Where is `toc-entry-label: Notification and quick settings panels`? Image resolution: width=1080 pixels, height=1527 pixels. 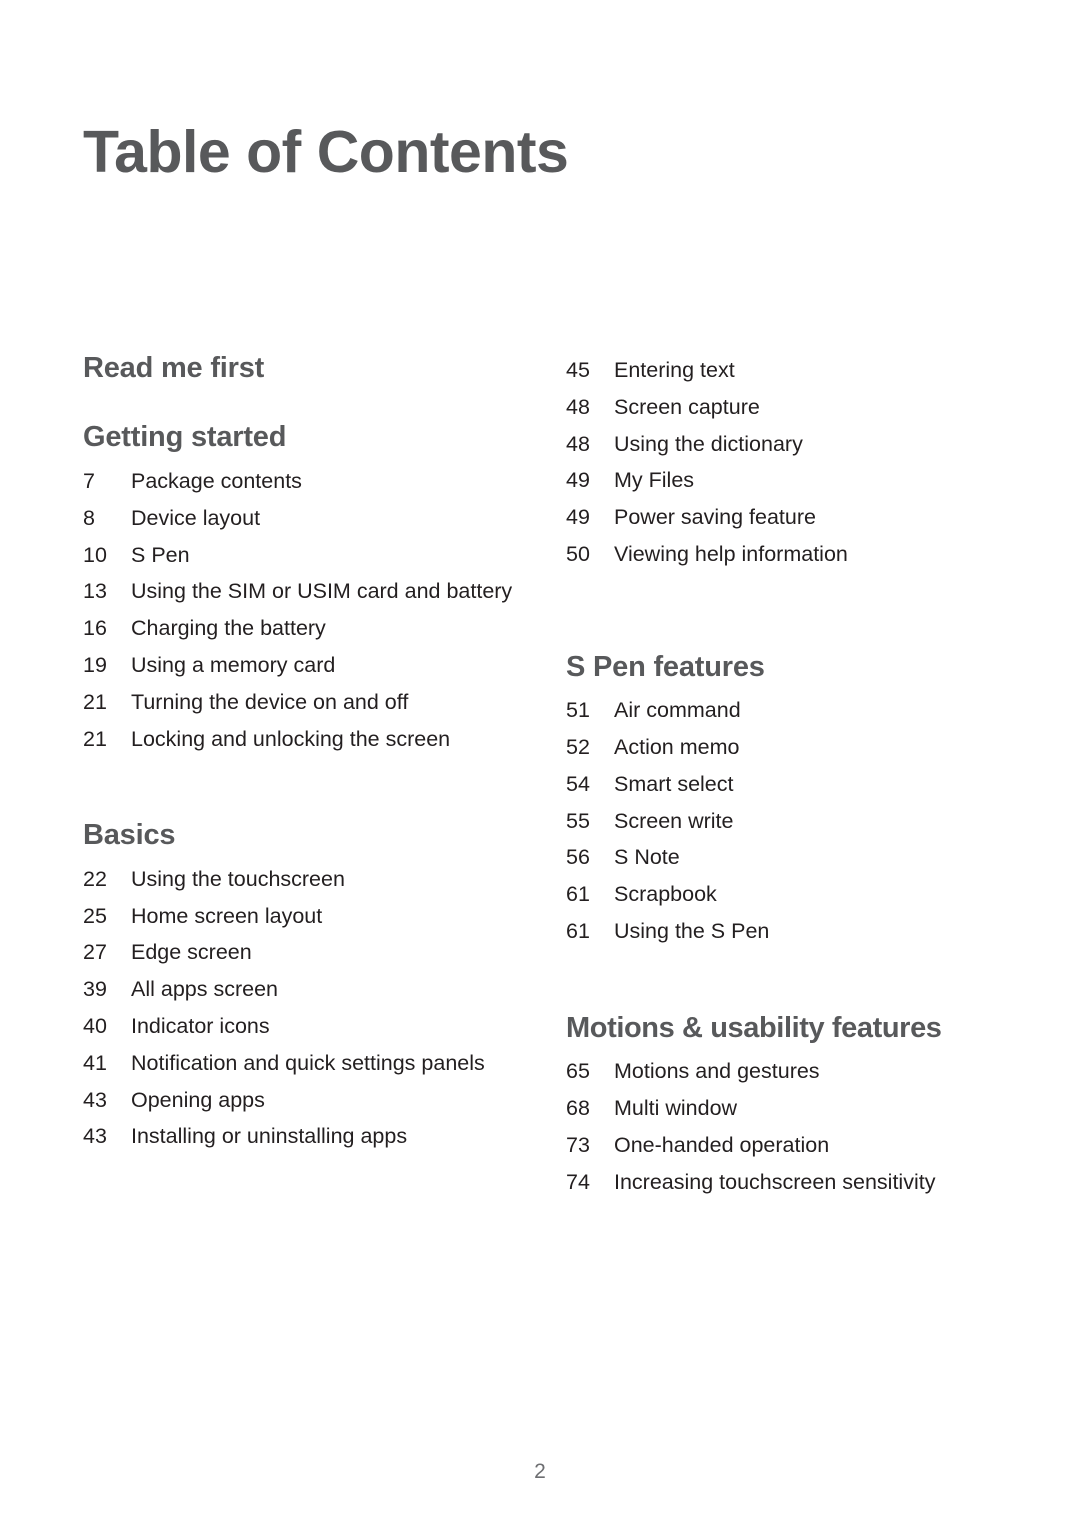 toc-entry-label: Notification and quick settings panels is located at coordinates (308, 1062).